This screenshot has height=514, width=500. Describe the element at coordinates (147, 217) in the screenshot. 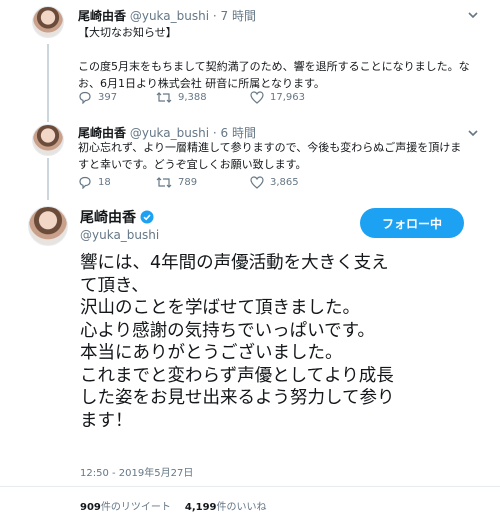

I see `verified-icon` at that location.